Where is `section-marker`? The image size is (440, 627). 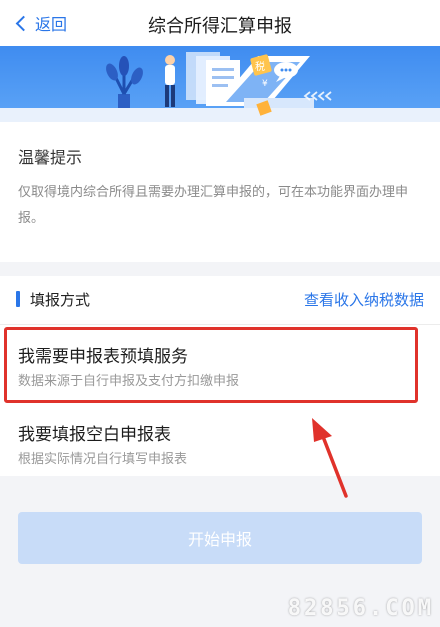
section-marker is located at coordinates (18, 299).